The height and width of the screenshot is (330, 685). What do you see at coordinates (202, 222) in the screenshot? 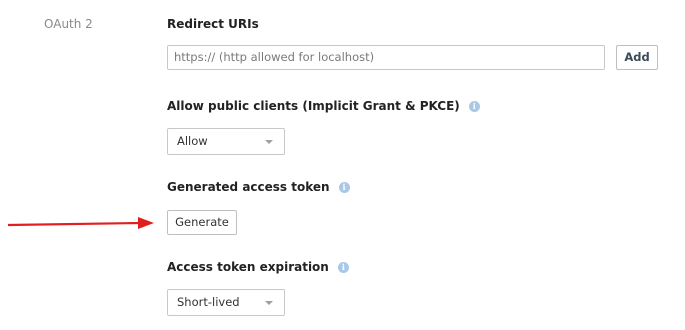
I see `generate-token-button: Generate` at bounding box center [202, 222].